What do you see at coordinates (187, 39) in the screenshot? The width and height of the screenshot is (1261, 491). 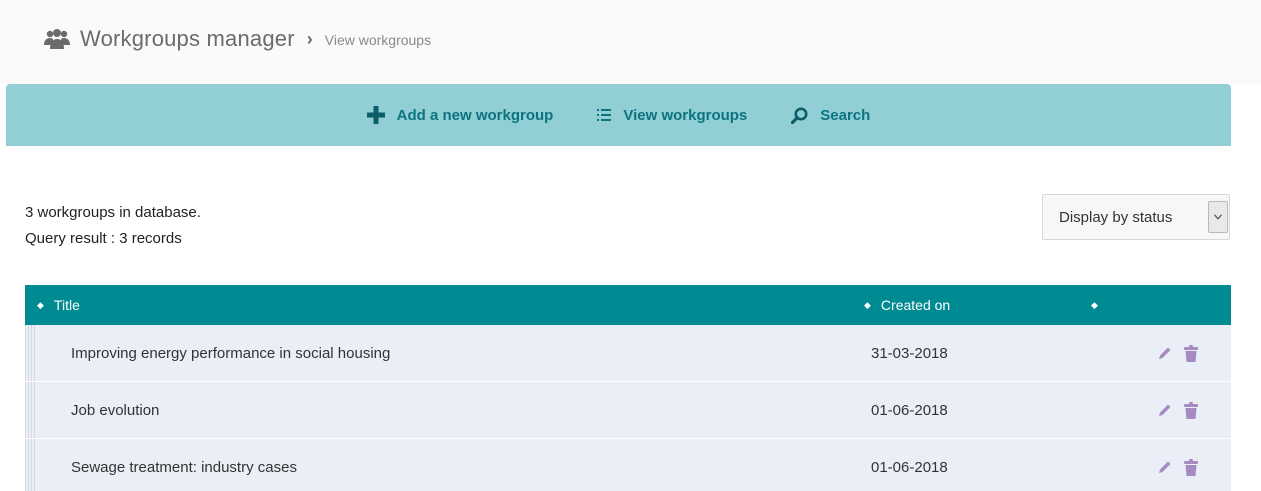 I see `breadcrumb-root: Workgroups manager` at bounding box center [187, 39].